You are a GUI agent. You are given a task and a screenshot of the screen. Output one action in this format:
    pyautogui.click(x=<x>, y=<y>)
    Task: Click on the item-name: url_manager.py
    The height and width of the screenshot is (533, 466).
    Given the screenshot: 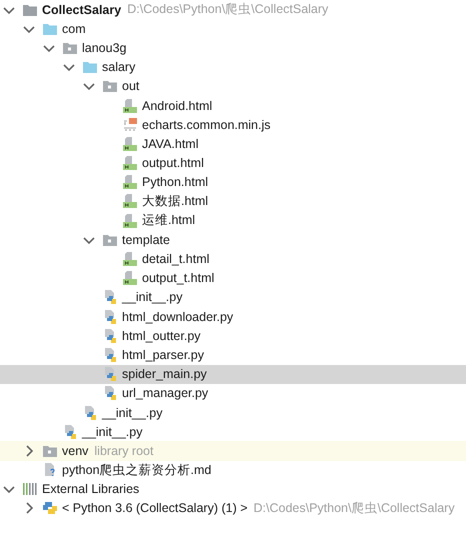 What is the action you would take?
    pyautogui.click(x=165, y=393)
    